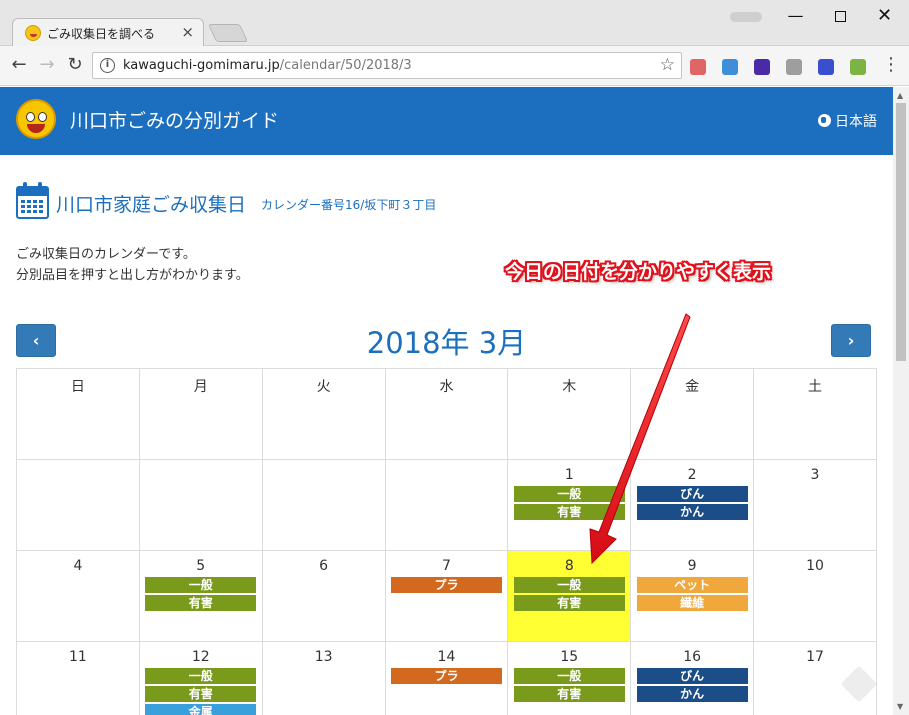 This screenshot has height=715, width=909. Describe the element at coordinates (856, 122) in the screenshot. I see `language-label: 日本語` at that location.